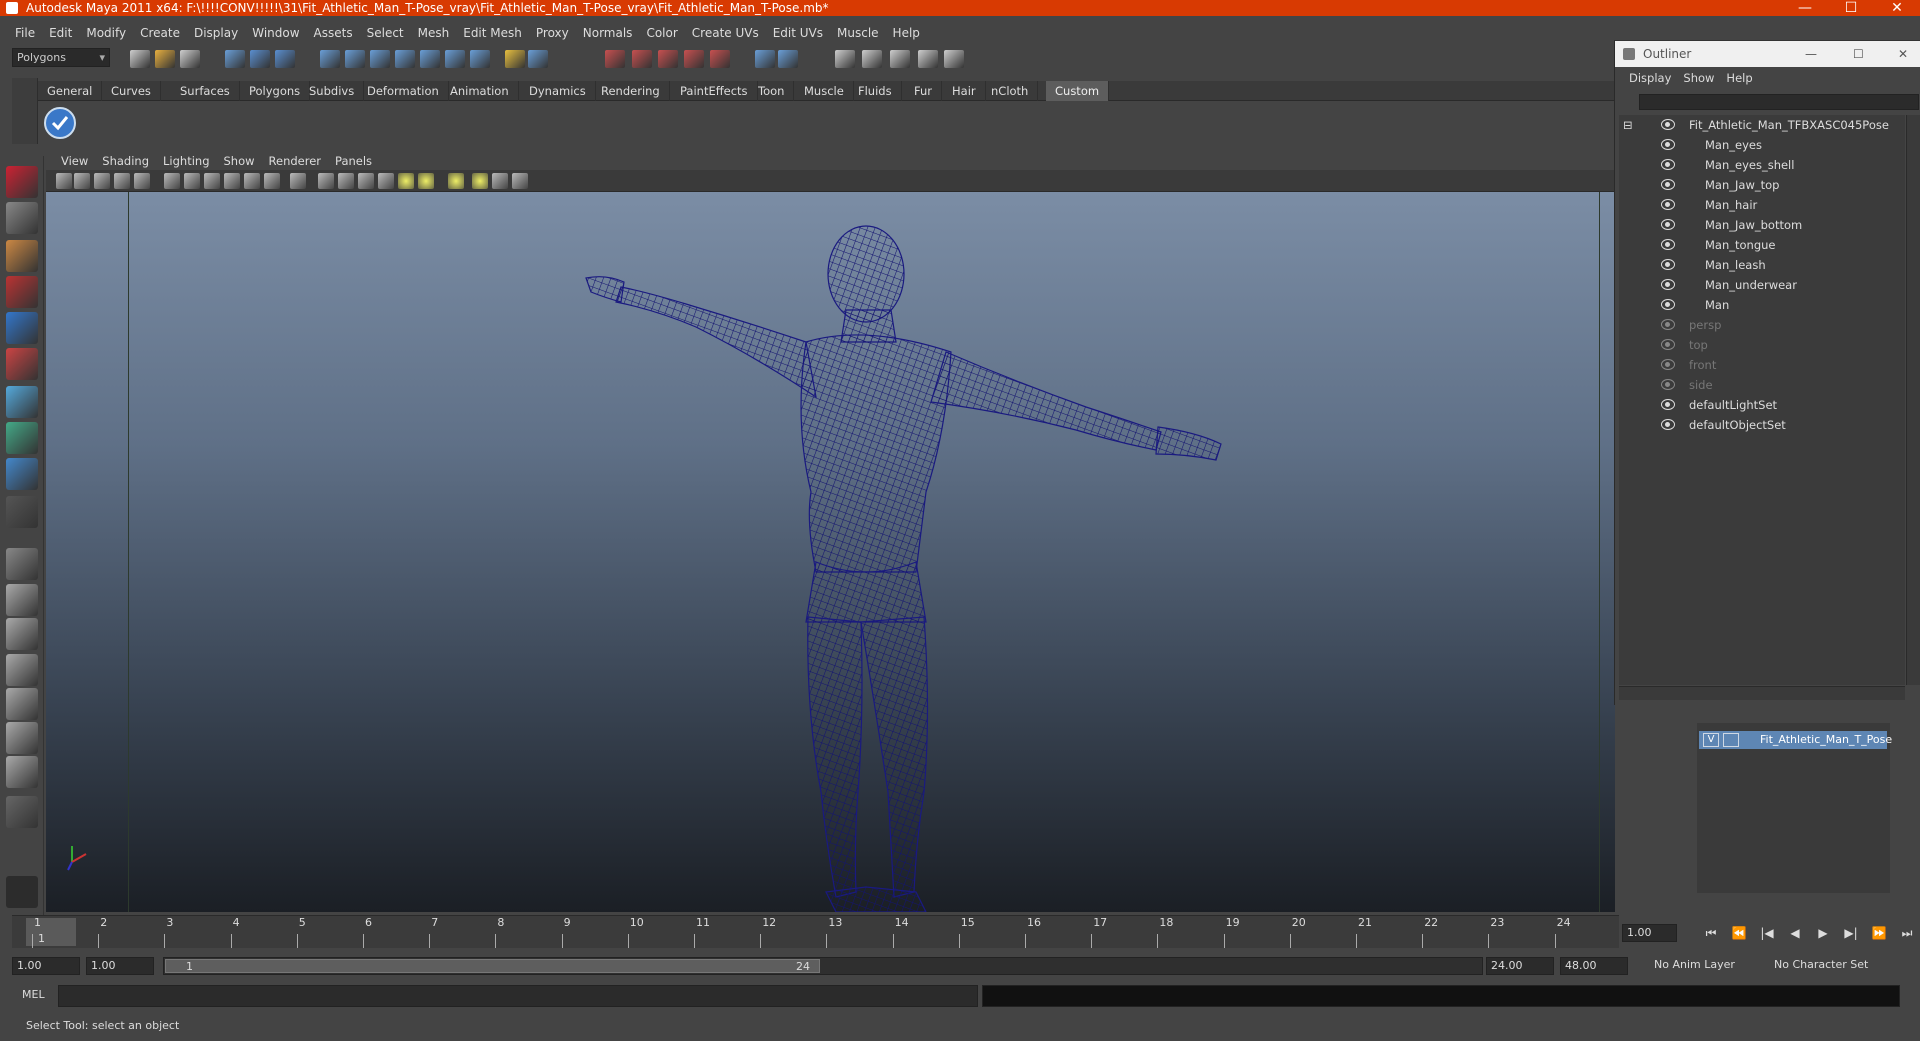  I want to click on menu-help: Help, so click(906, 33).